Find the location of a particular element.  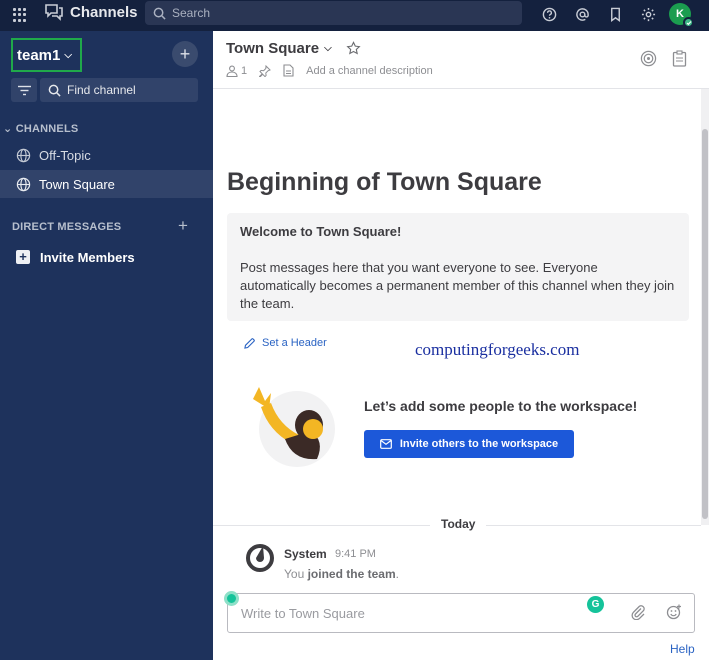

bookmark-icon is located at coordinates (615, 14).